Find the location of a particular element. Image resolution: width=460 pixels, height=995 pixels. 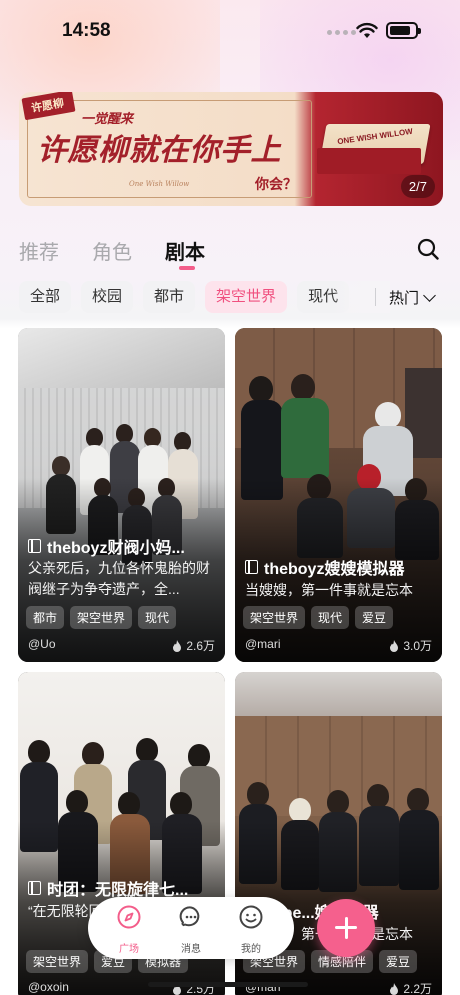

chip-urban: 都市 is located at coordinates (169, 297).